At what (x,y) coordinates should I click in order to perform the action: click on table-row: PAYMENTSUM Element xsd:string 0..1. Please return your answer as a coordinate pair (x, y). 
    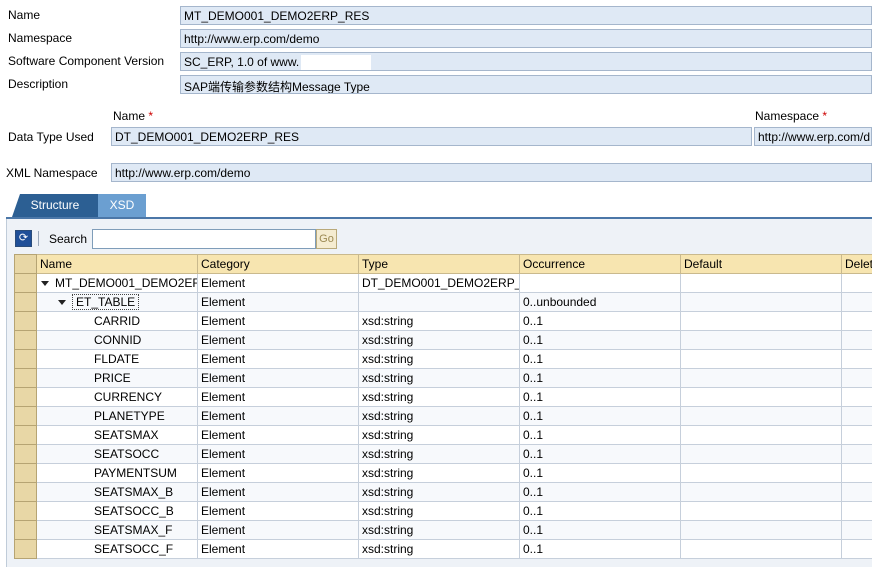
    Looking at the image, I should click on (443, 473).